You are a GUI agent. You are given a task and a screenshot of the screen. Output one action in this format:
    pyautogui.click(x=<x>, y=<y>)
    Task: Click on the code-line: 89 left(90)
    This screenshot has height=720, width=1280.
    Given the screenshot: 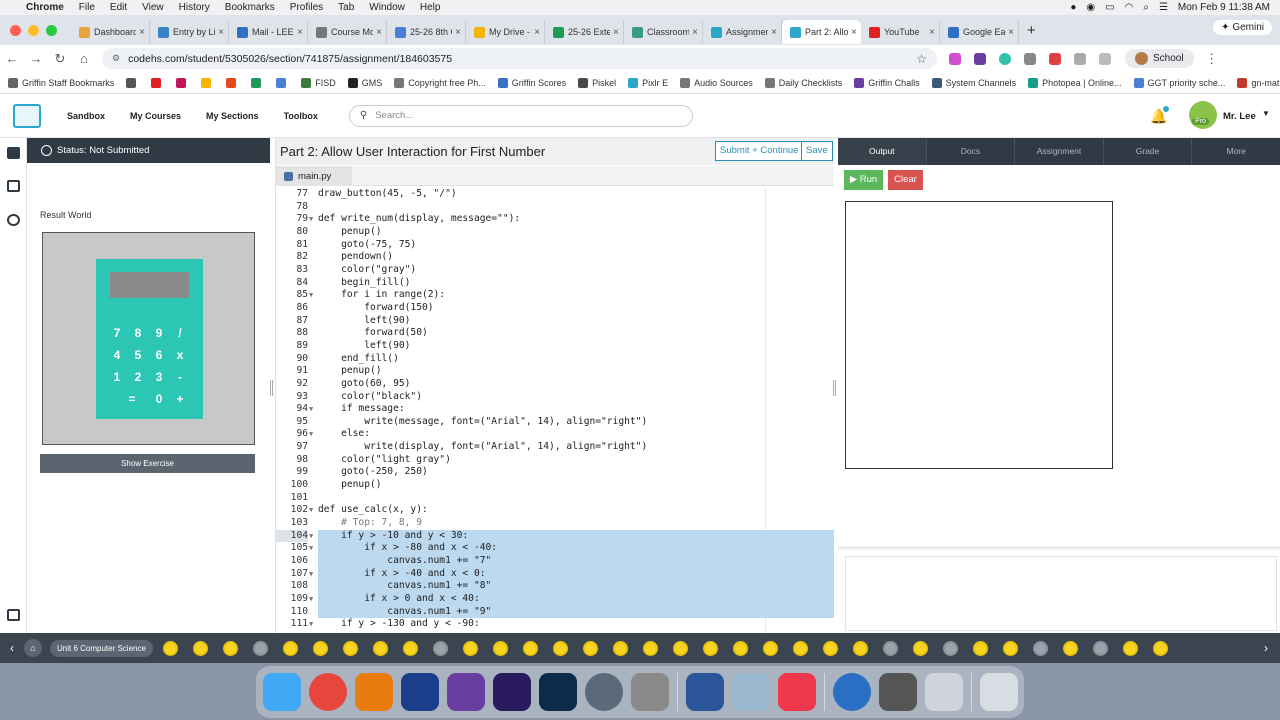 What is the action you would take?
    pyautogui.click(x=555, y=346)
    